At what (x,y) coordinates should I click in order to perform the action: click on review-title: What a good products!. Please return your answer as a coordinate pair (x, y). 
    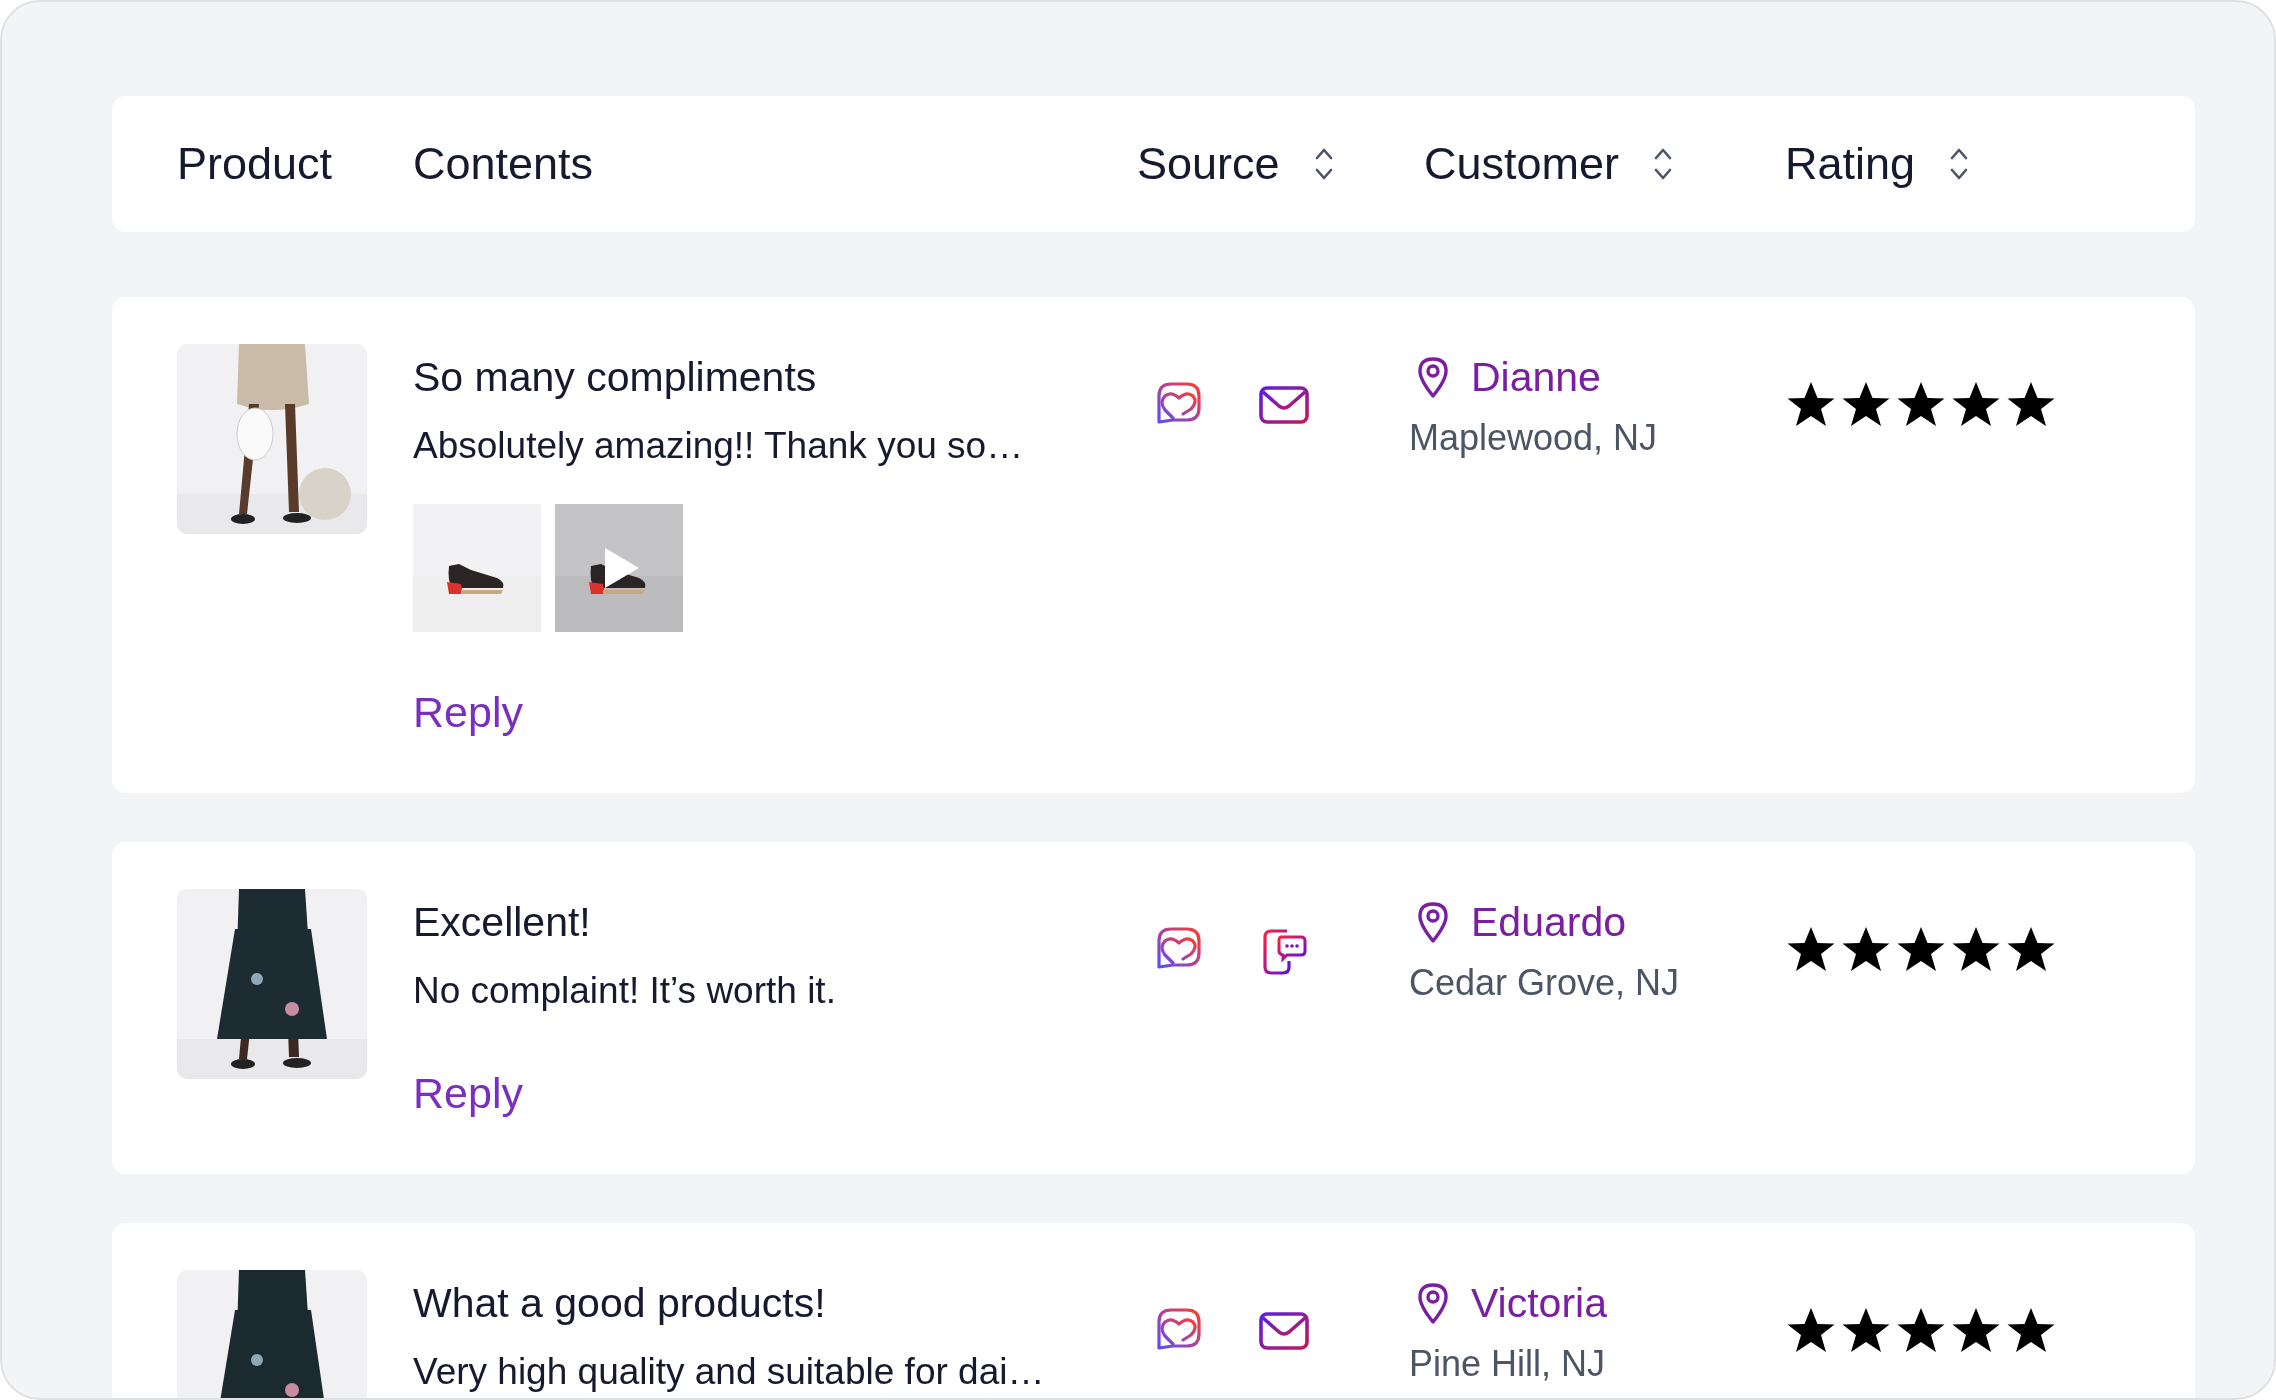
    Looking at the image, I should click on (620, 1303).